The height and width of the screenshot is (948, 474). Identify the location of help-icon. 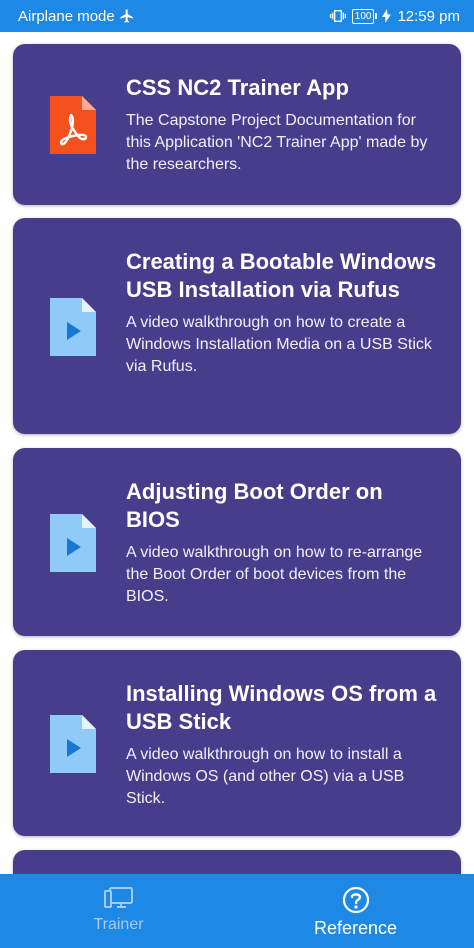
(355, 900).